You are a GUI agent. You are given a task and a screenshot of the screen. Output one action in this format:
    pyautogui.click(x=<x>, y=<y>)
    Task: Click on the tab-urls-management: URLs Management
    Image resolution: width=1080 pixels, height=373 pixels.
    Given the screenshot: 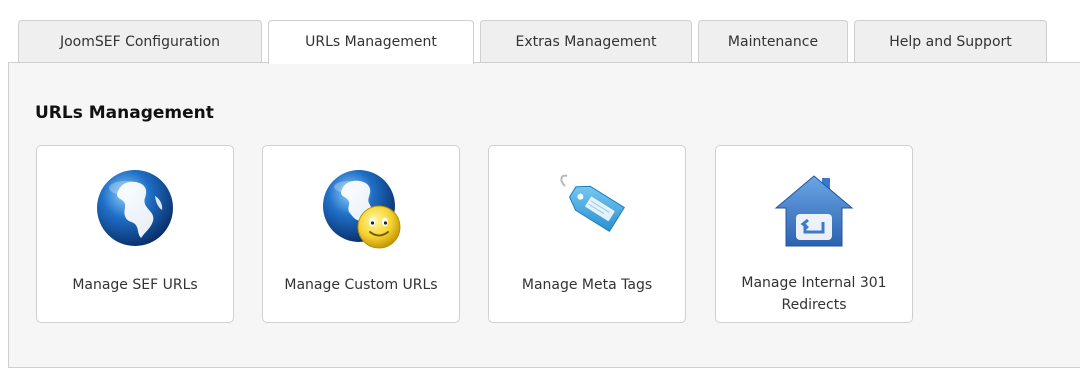 What is the action you would take?
    pyautogui.click(x=371, y=42)
    